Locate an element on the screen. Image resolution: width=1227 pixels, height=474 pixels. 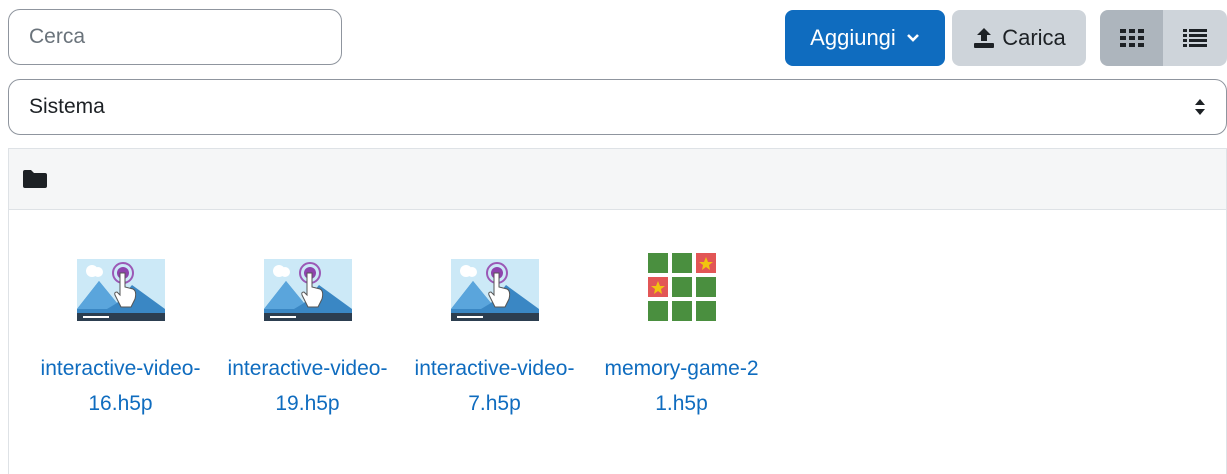
file-name: interactive-video-19.h5p is located at coordinates (308, 386).